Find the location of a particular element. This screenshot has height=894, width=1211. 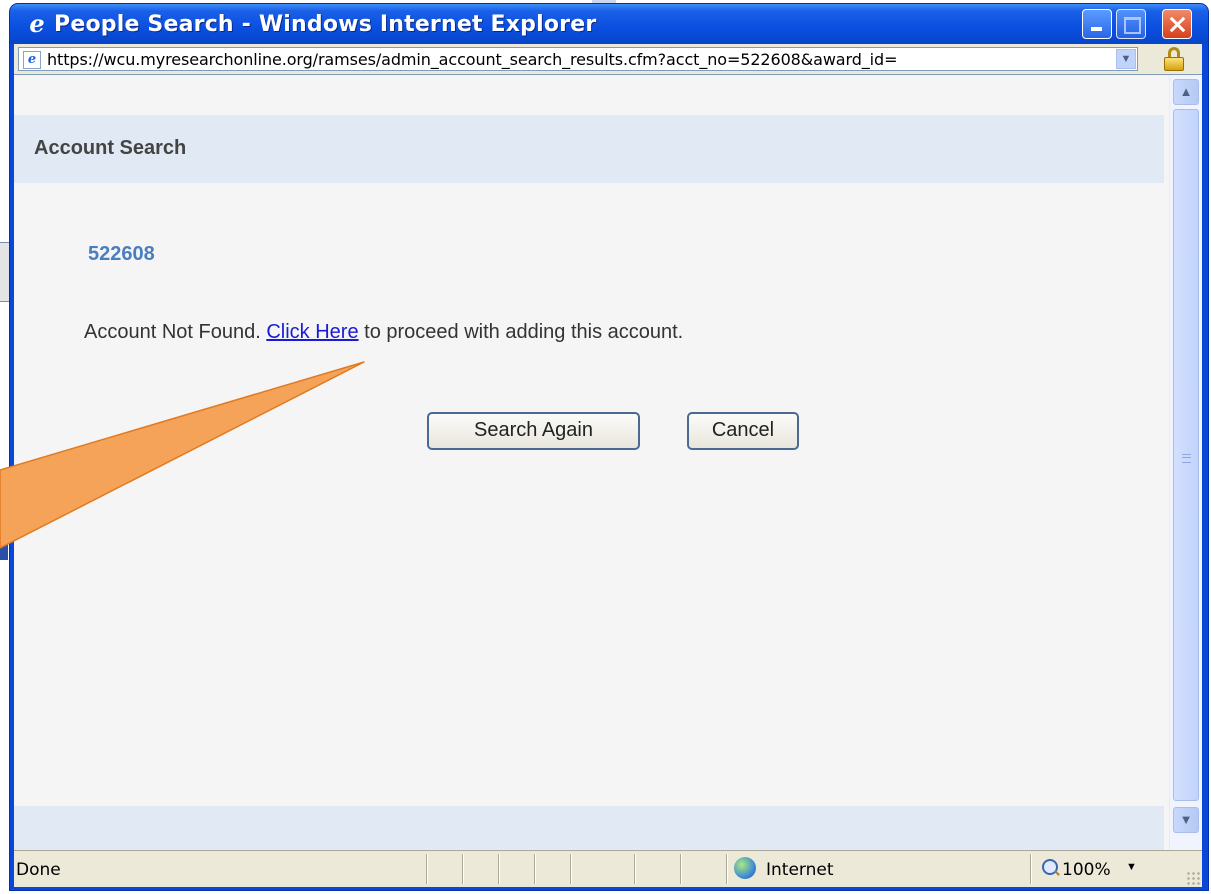

globe-icon is located at coordinates (745, 868).